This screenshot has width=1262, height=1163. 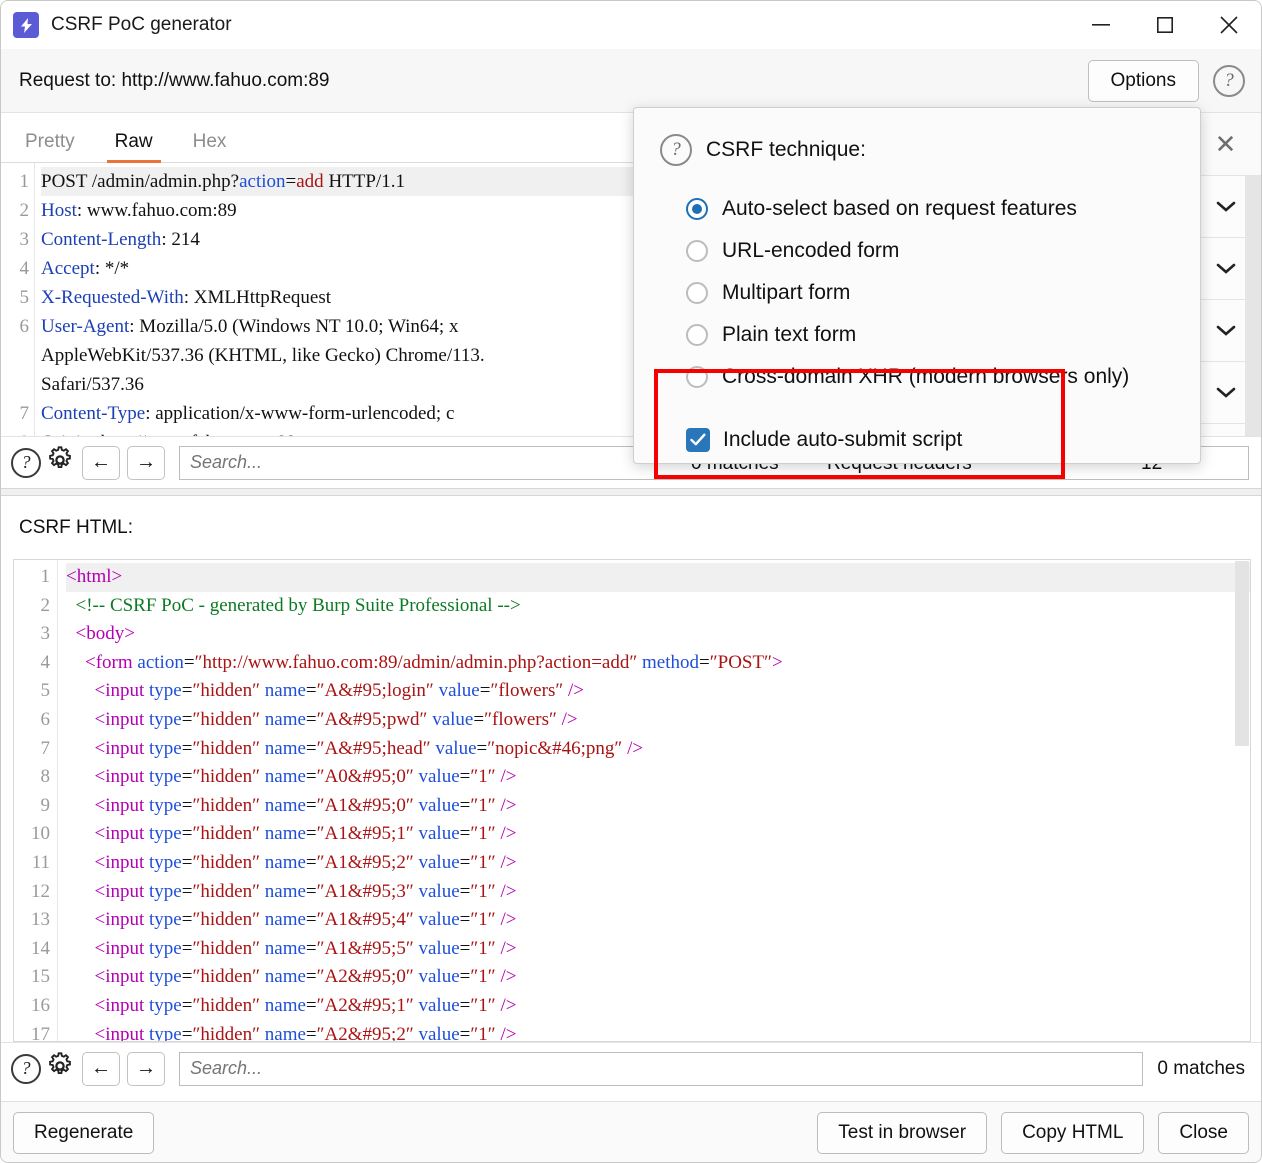 I want to click on radio-label: Multipart form, so click(x=786, y=292).